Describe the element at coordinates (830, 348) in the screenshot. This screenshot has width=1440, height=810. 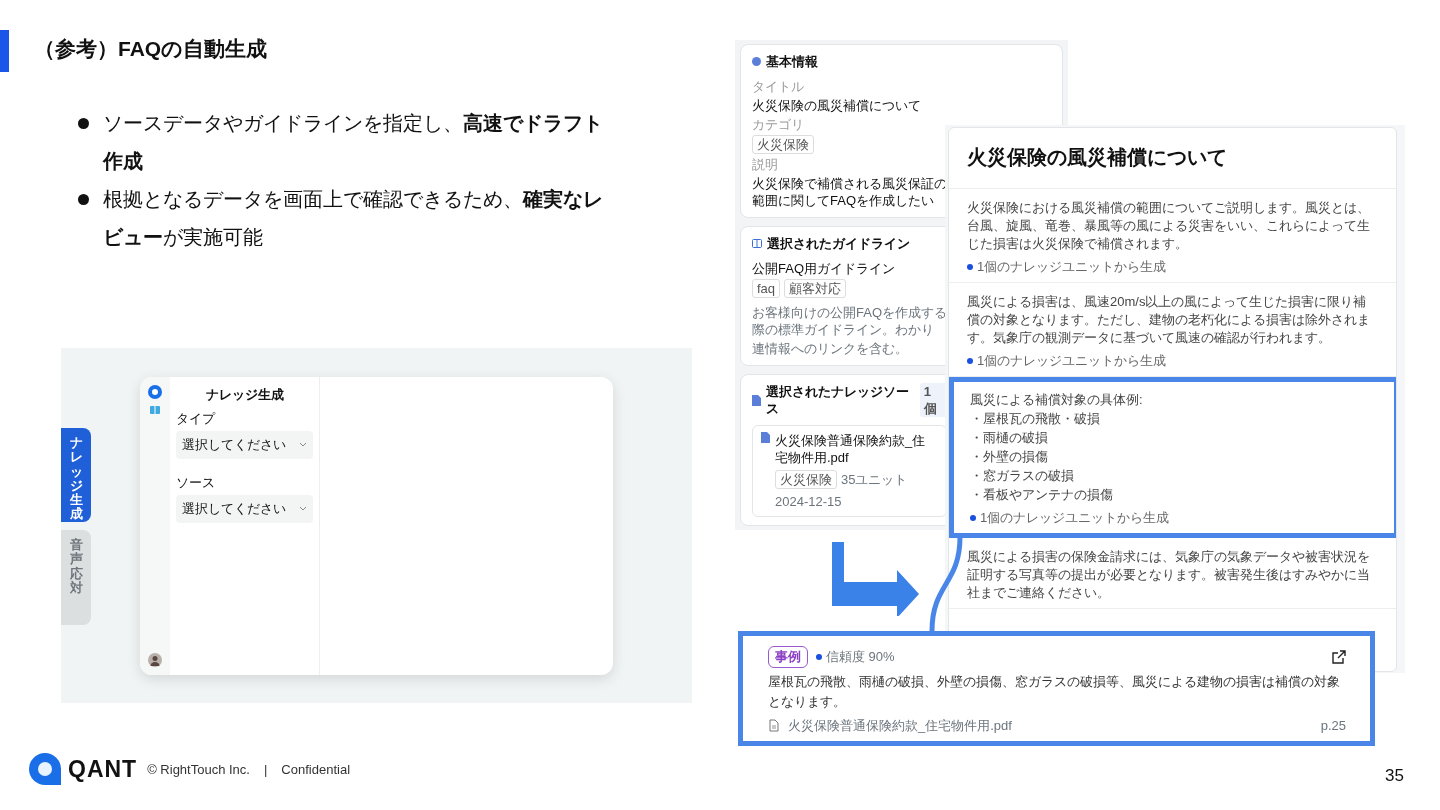
I see `guideline-description: 連情報へのリンクを含む。` at that location.